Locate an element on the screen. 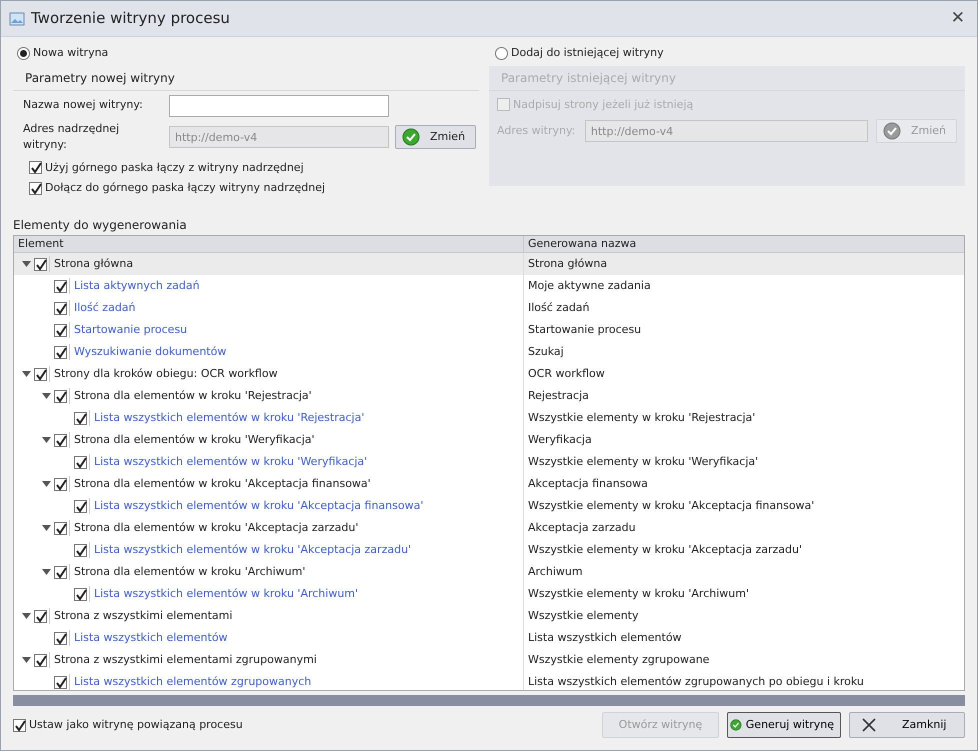 The height and width of the screenshot is (753, 980). checkbox-label: Nadpisuj strony jeżeli już istnieją is located at coordinates (603, 104).